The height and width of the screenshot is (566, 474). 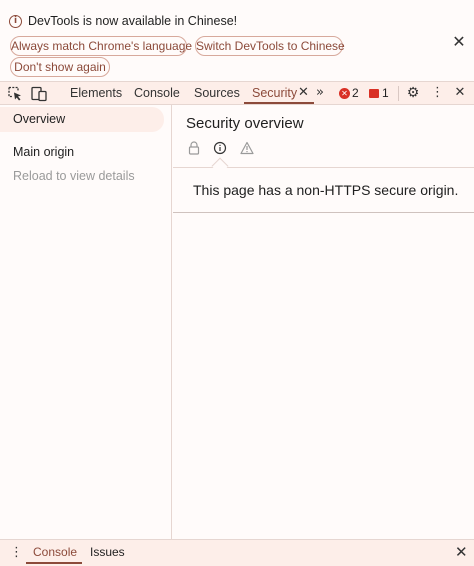 What do you see at coordinates (398, 93) in the screenshot?
I see `toolbar-divider` at bounding box center [398, 93].